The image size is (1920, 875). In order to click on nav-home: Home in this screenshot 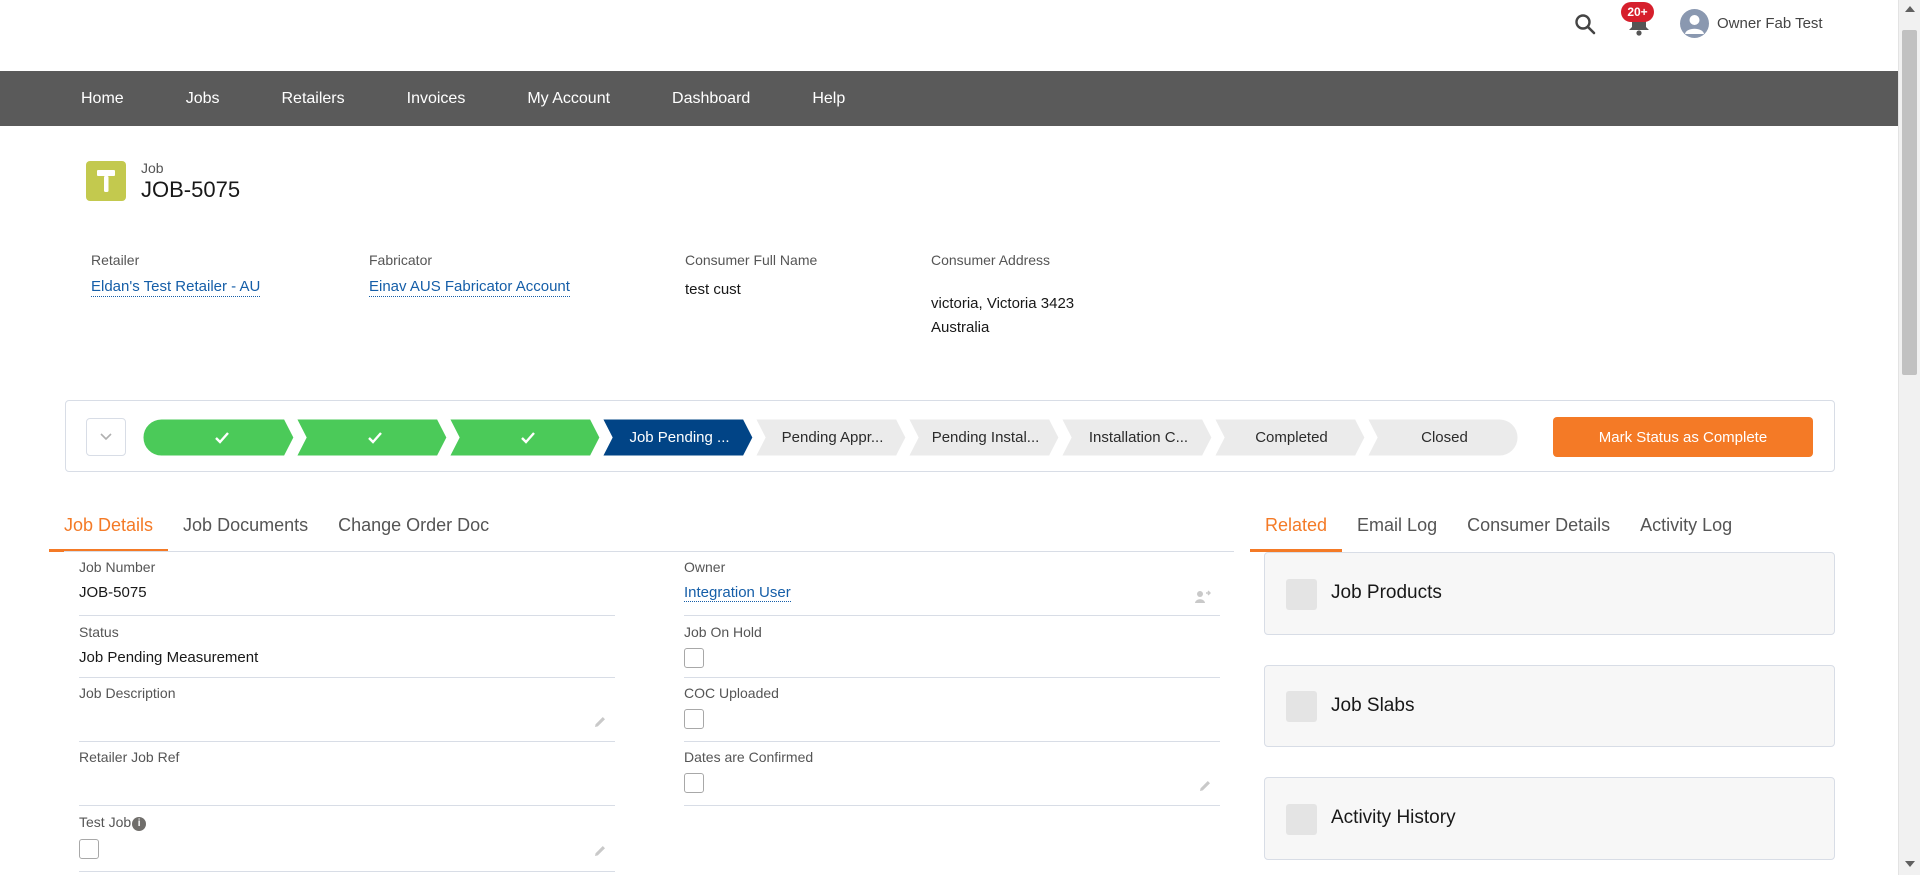, I will do `click(102, 98)`.